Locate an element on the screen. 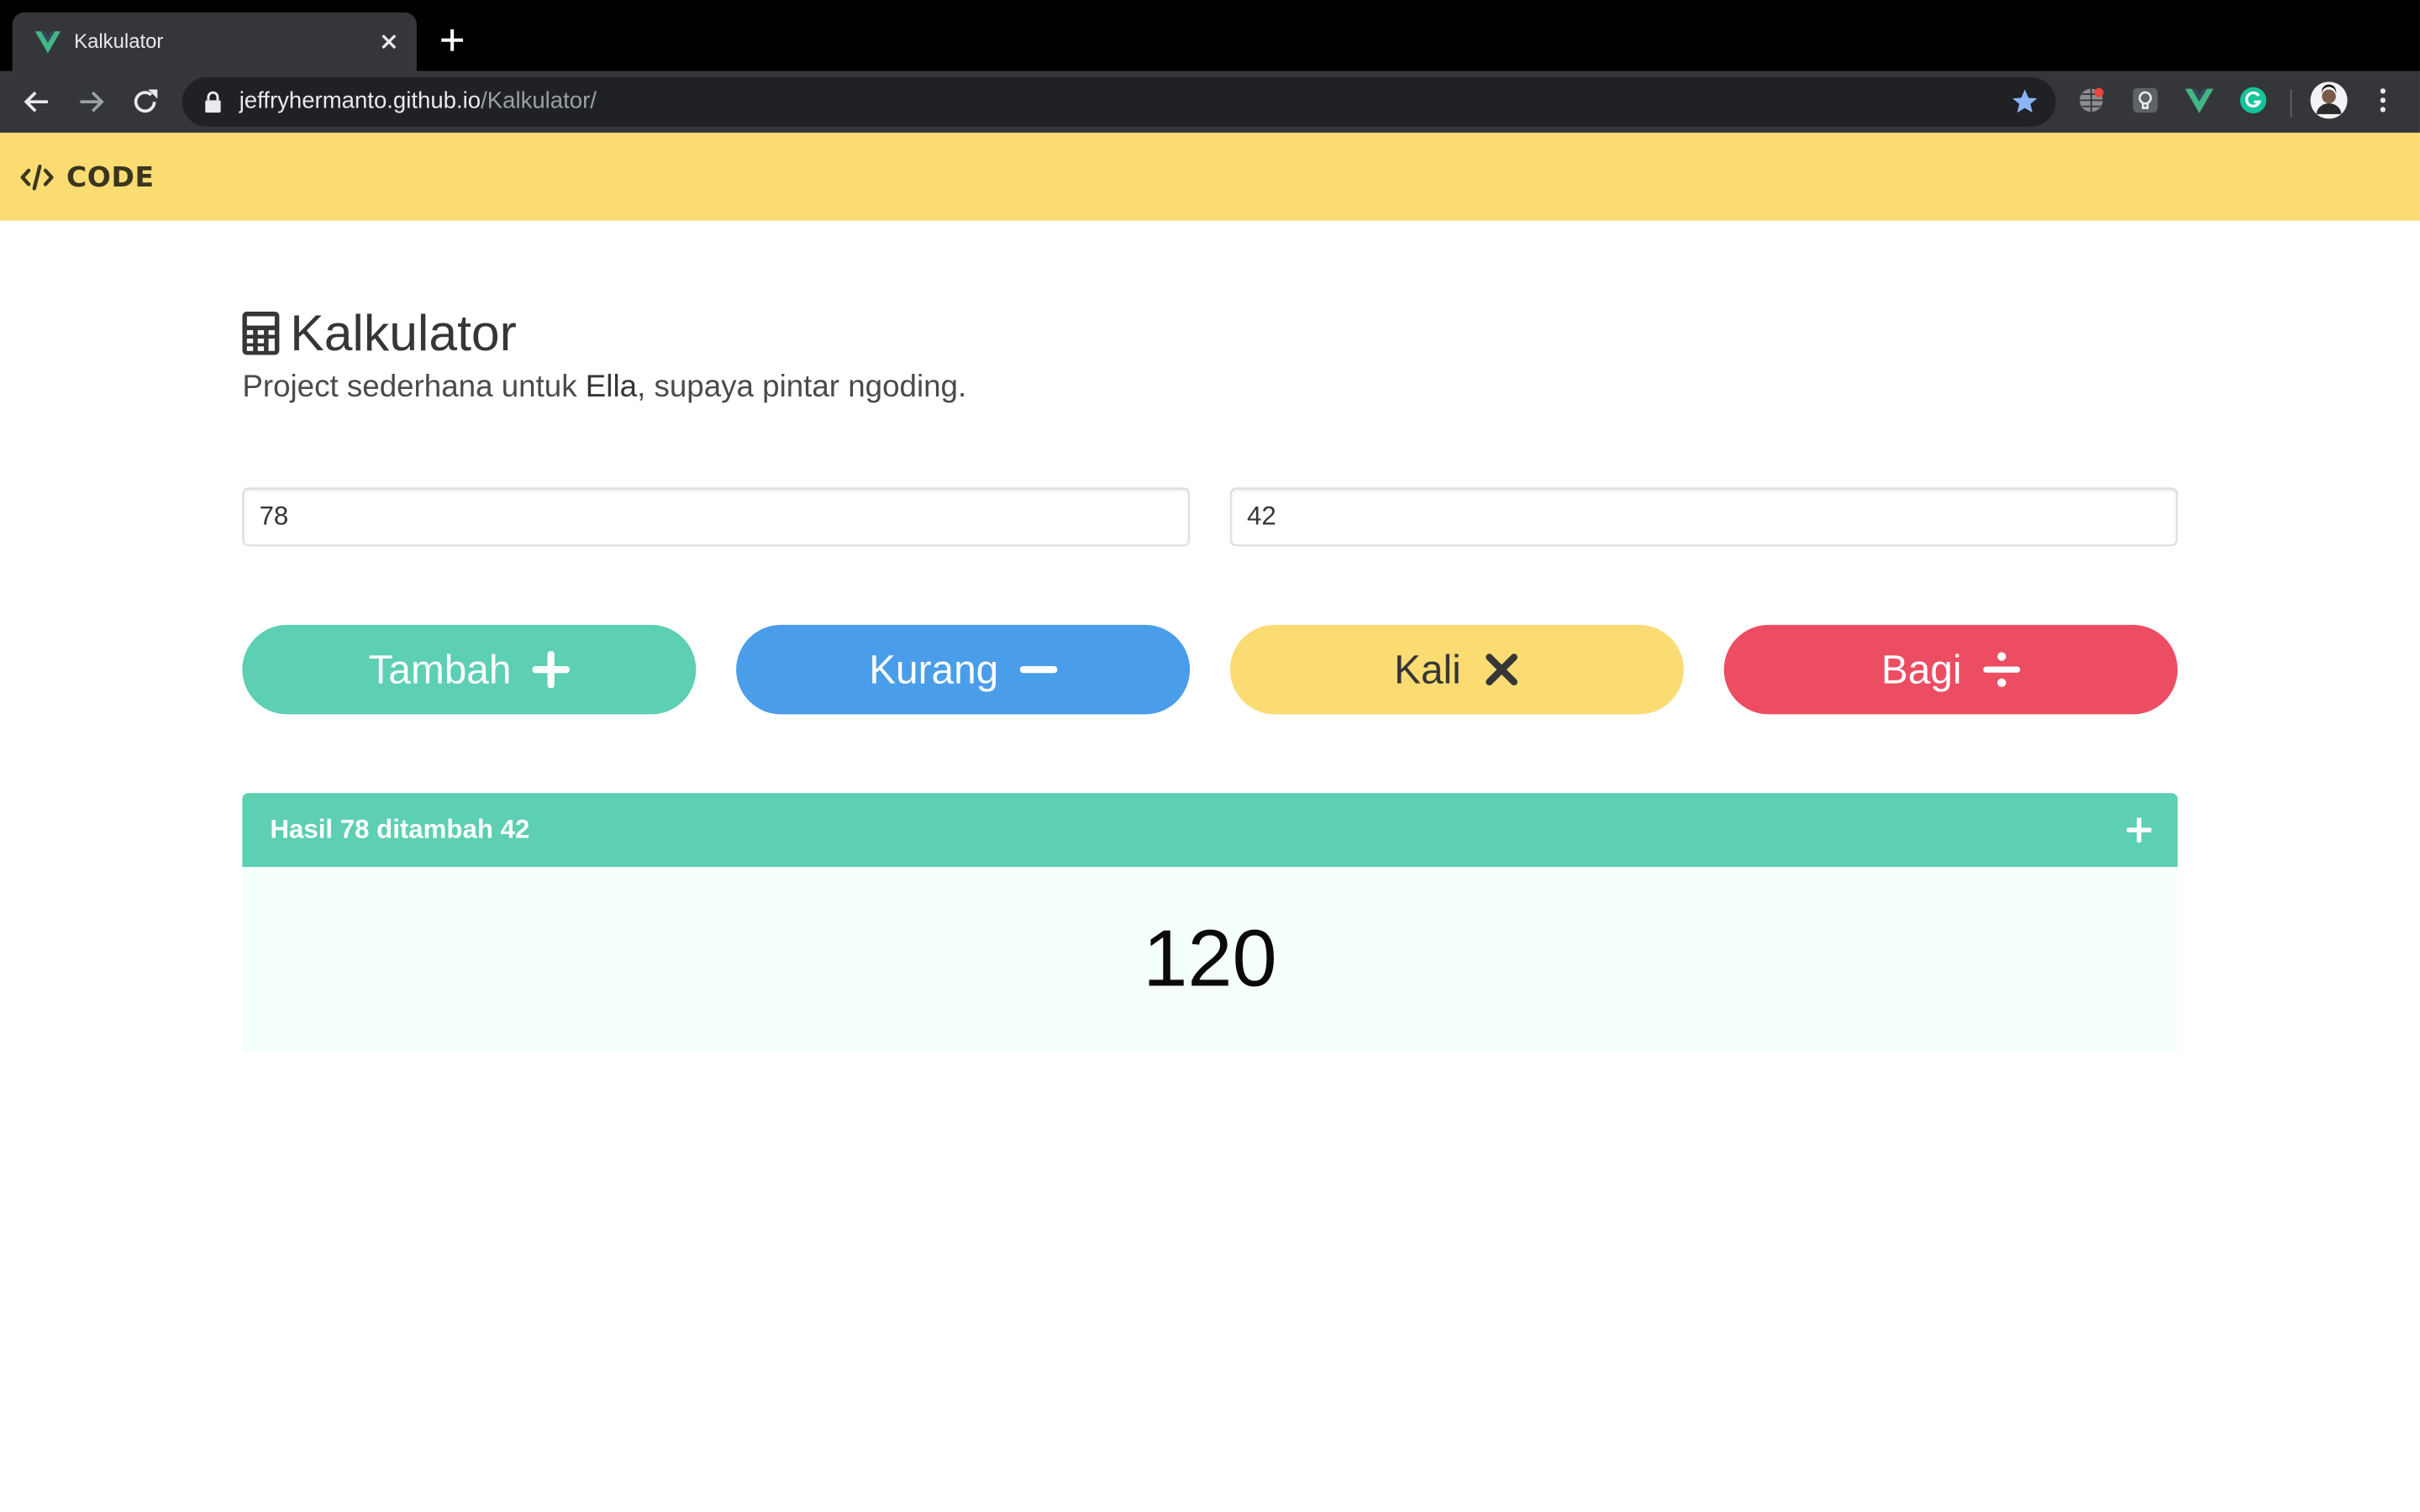 This screenshot has height=1512, width=2420. subtract-button-label: Kurang is located at coordinates (934, 668).